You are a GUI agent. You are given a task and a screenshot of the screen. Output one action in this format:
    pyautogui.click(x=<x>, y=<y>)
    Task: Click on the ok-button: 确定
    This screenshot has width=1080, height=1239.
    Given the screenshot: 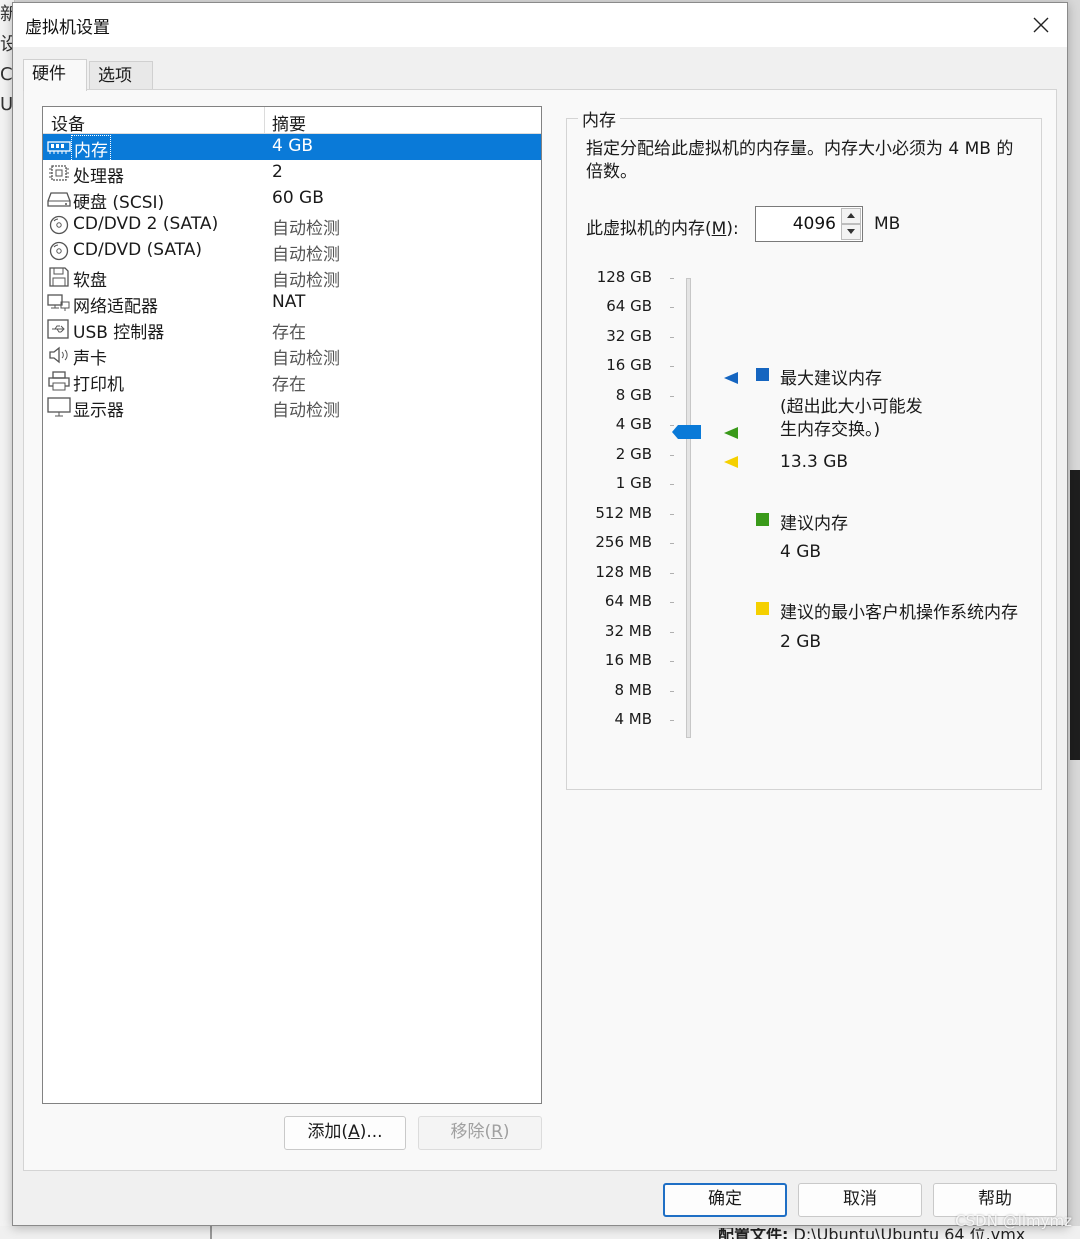 What is the action you would take?
    pyautogui.click(x=725, y=1200)
    